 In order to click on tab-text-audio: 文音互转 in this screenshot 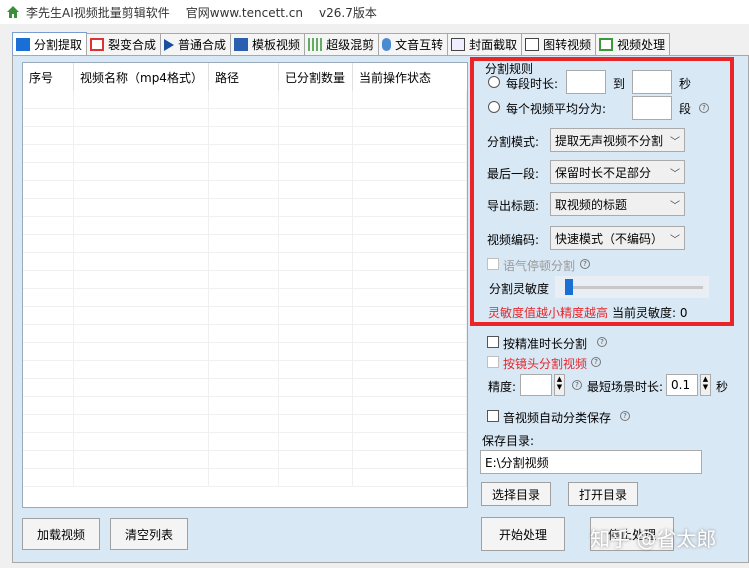, I will do `click(413, 44)`.